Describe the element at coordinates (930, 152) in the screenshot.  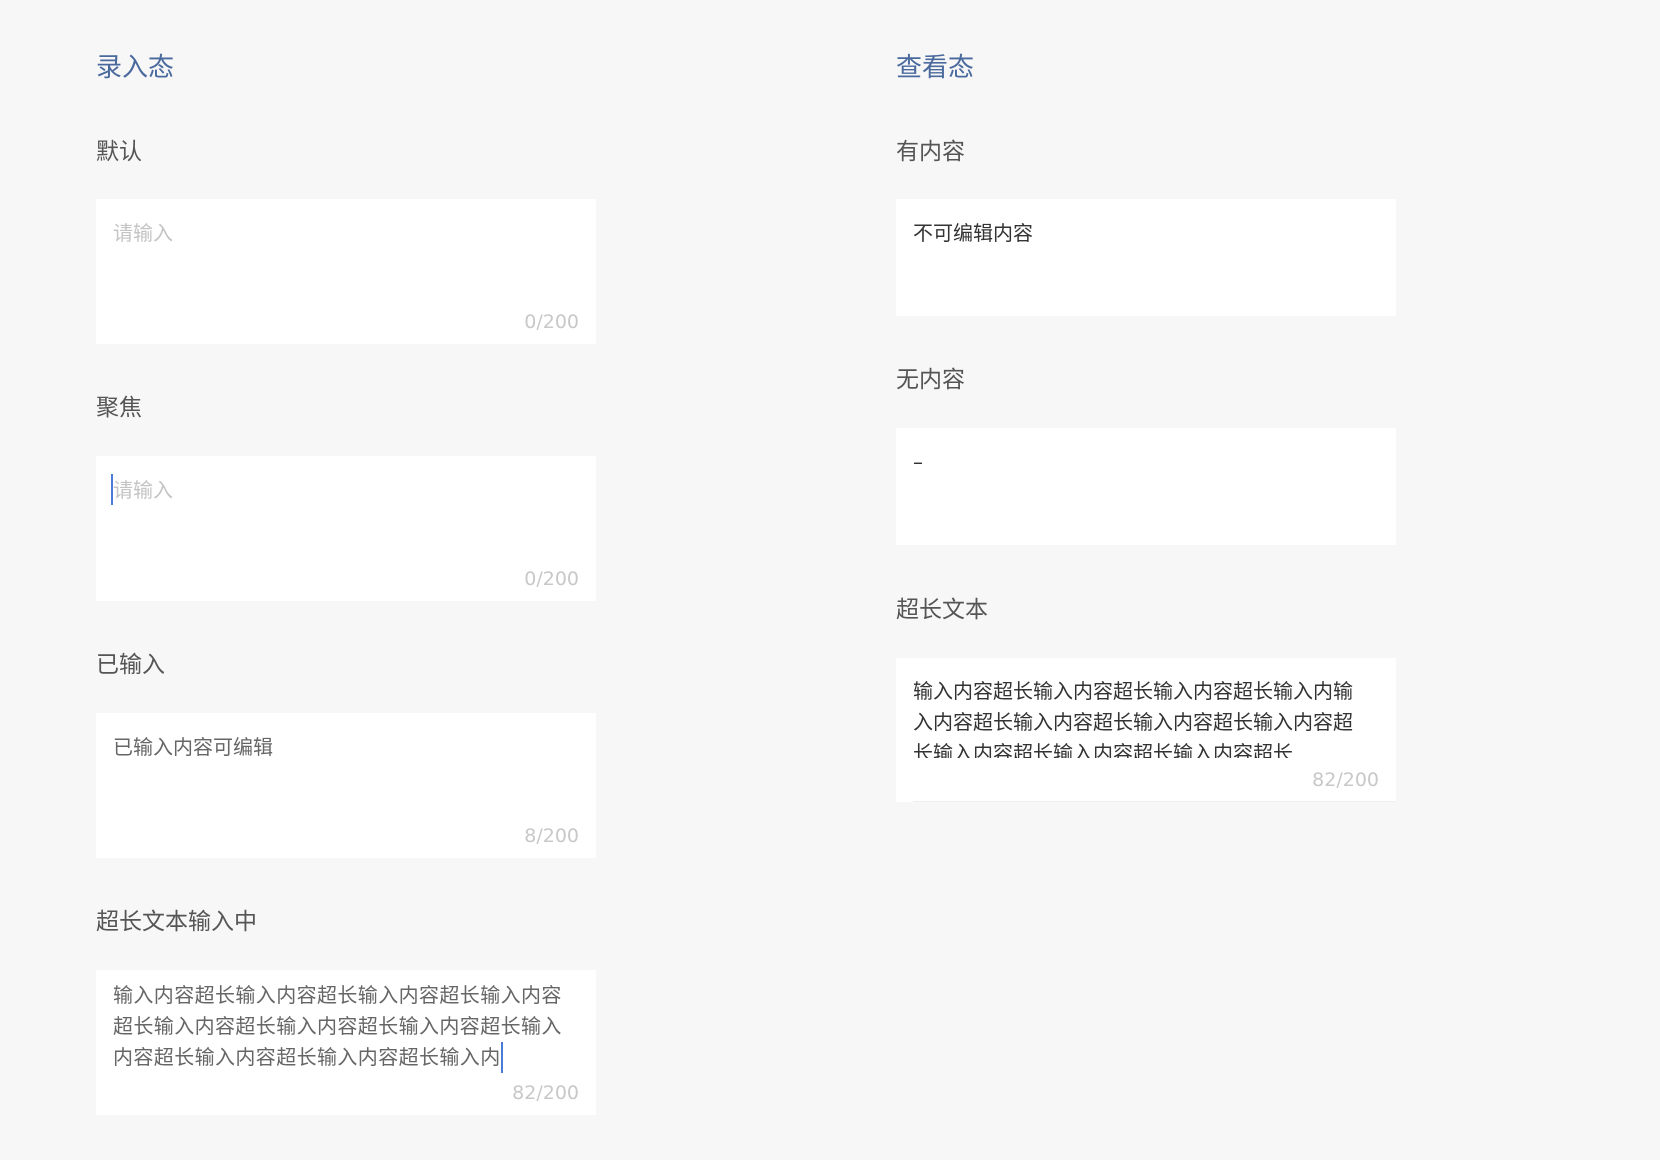
I see `with-content-label: 有内容` at that location.